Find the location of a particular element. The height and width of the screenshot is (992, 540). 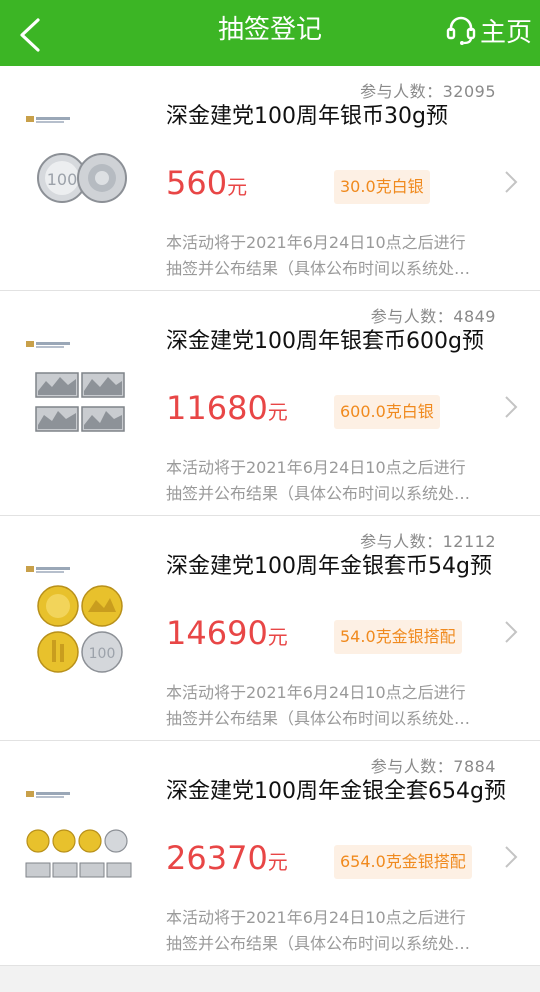

participant-count: 参与人数：7884 is located at coordinates (433, 766).